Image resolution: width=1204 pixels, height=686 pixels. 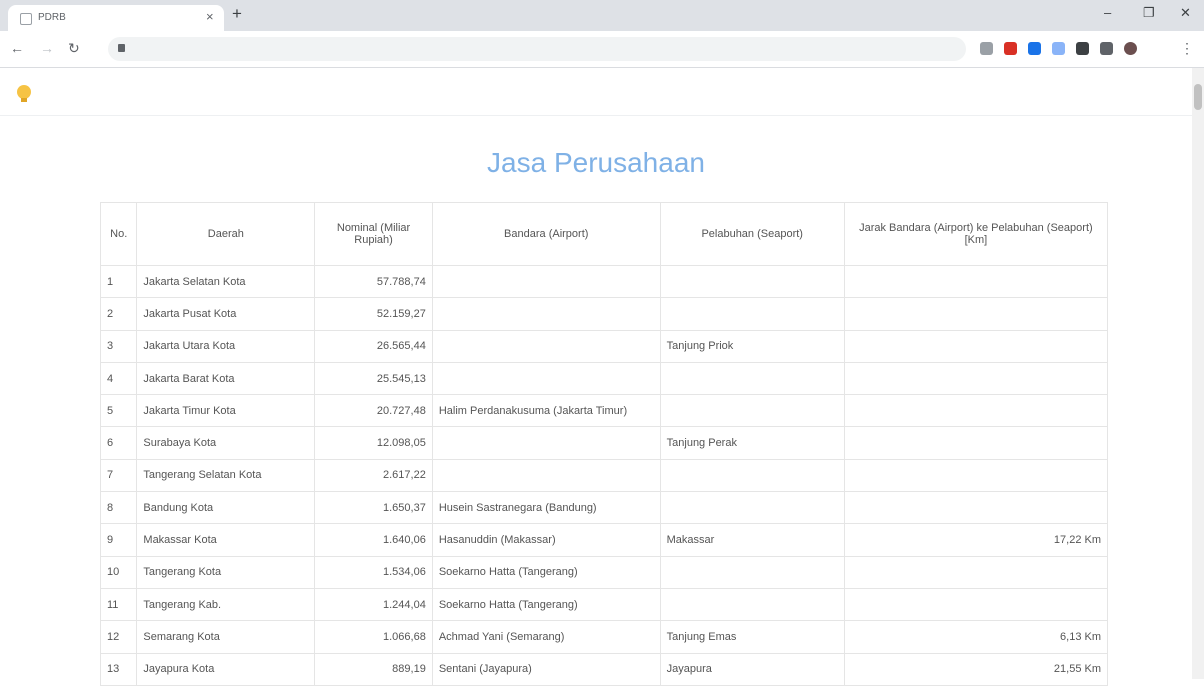 What do you see at coordinates (226, 378) in the screenshot?
I see `cell-daerah: Jakarta Barat Kota` at bounding box center [226, 378].